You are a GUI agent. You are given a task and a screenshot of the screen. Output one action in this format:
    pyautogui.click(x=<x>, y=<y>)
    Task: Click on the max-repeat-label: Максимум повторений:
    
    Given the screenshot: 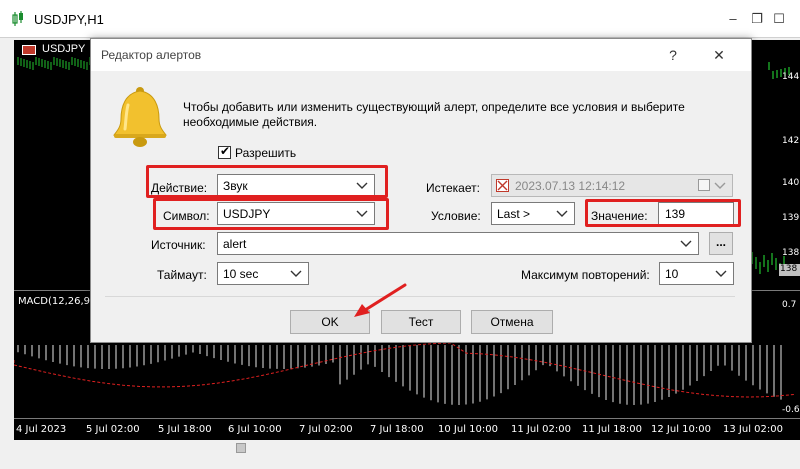 What is the action you would take?
    pyautogui.click(x=585, y=275)
    